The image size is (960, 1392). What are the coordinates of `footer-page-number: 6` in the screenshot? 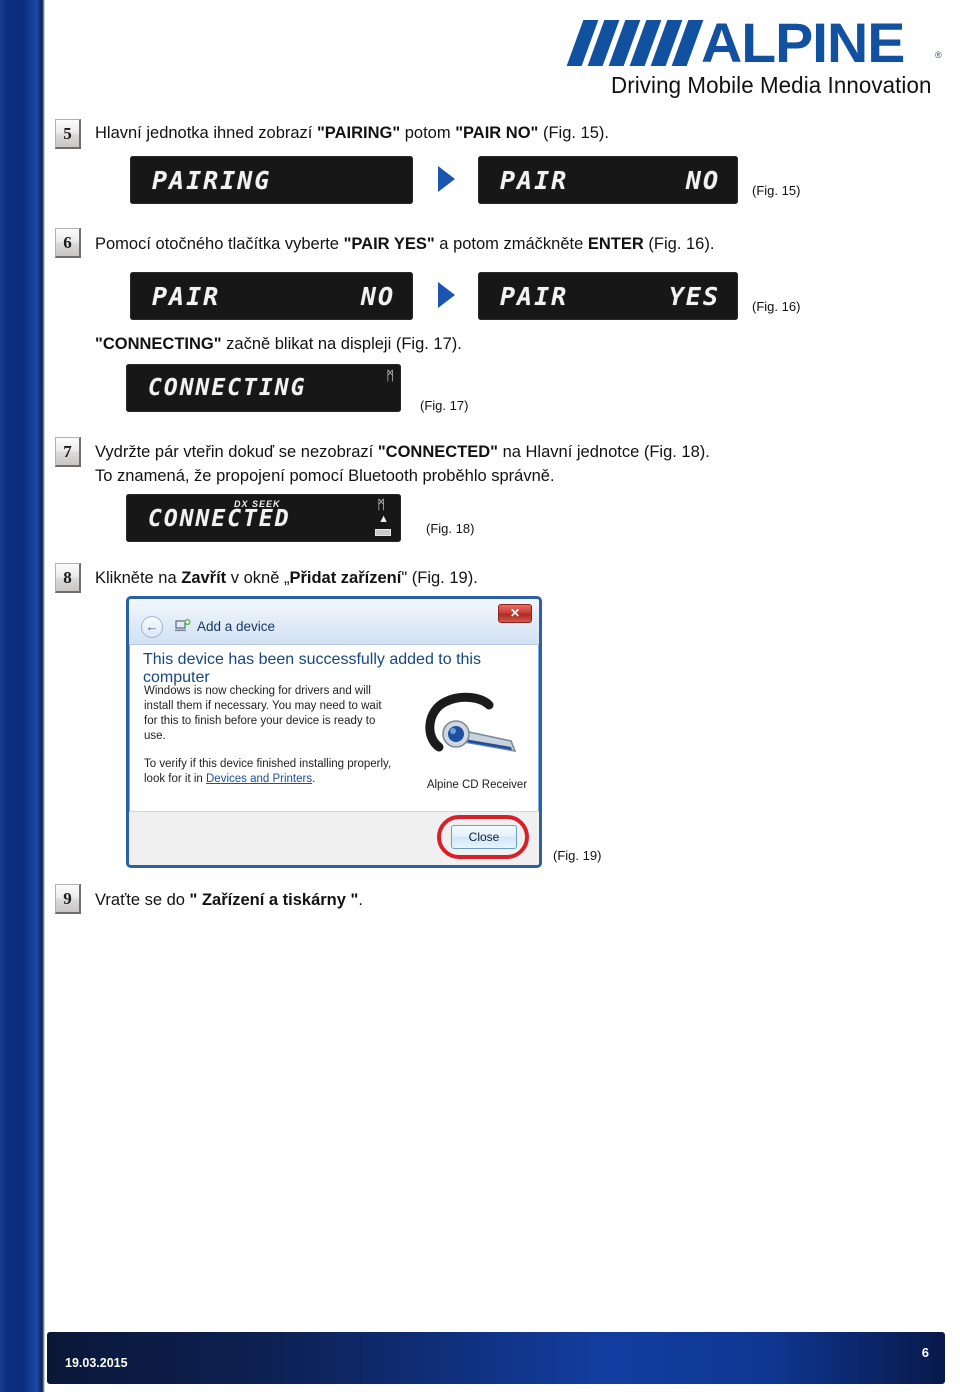 It's located at (925, 1352).